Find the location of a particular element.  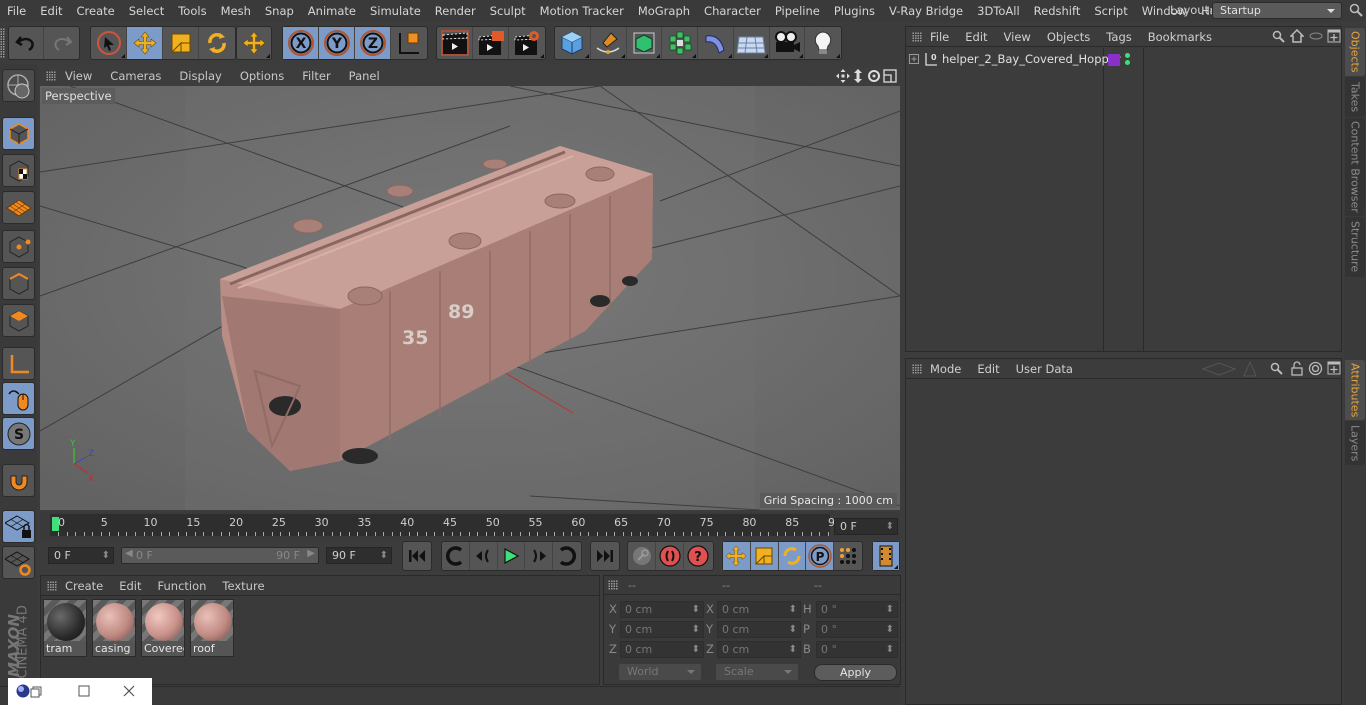

tab-takes: Takes is located at coordinates (1355, 97).